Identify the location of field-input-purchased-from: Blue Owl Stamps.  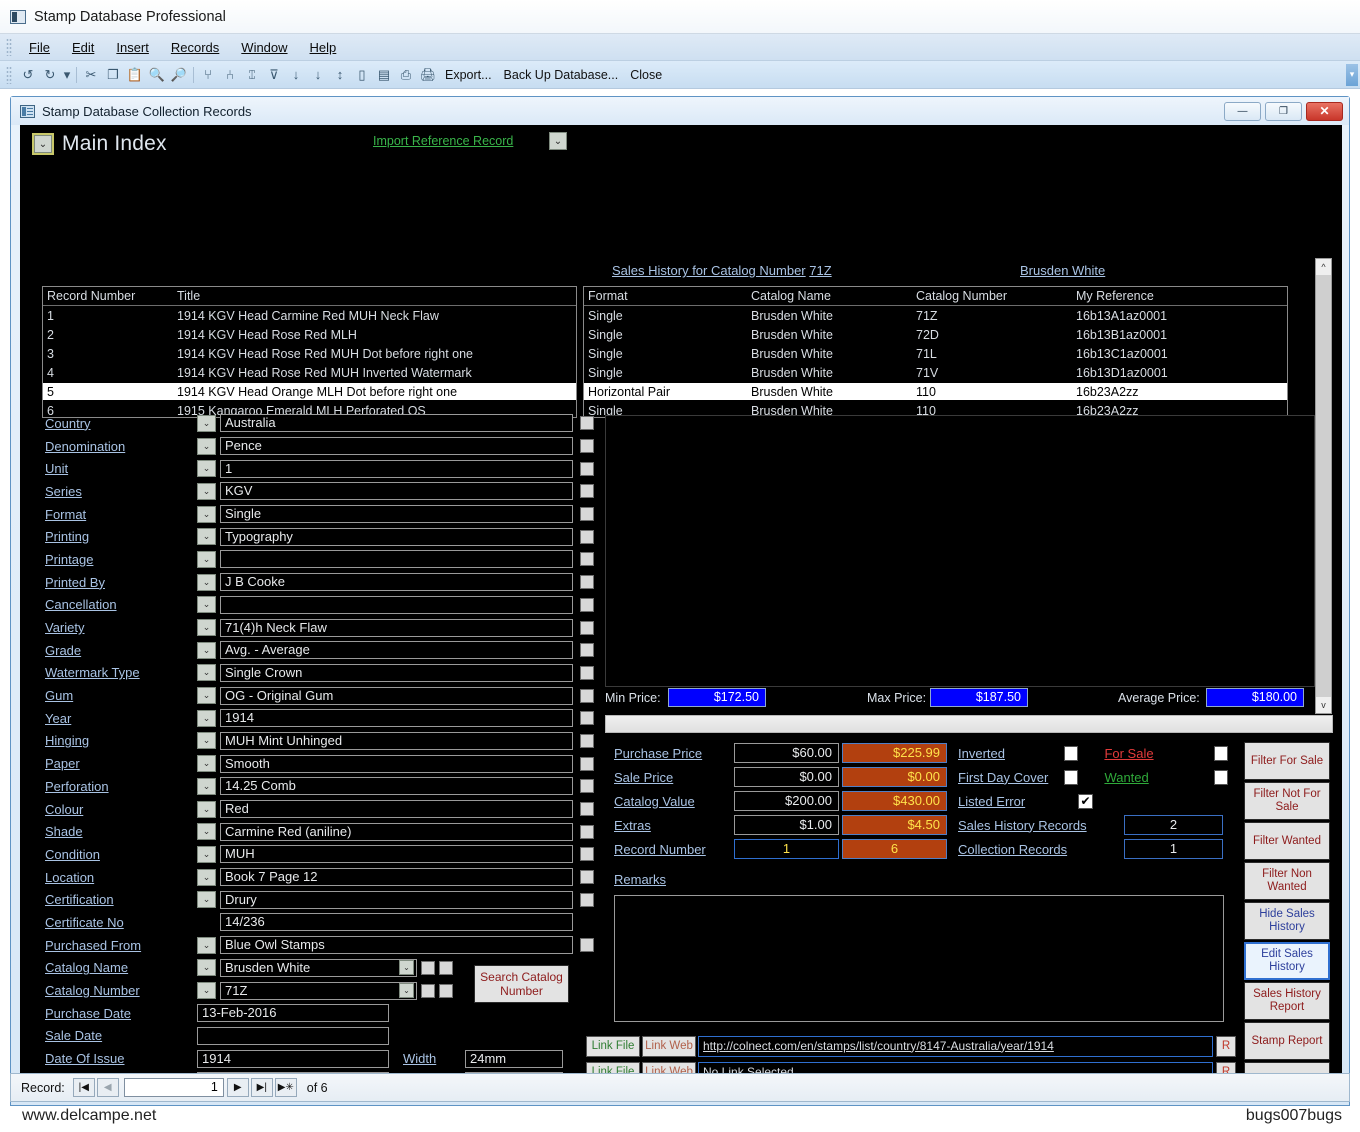
(396, 945).